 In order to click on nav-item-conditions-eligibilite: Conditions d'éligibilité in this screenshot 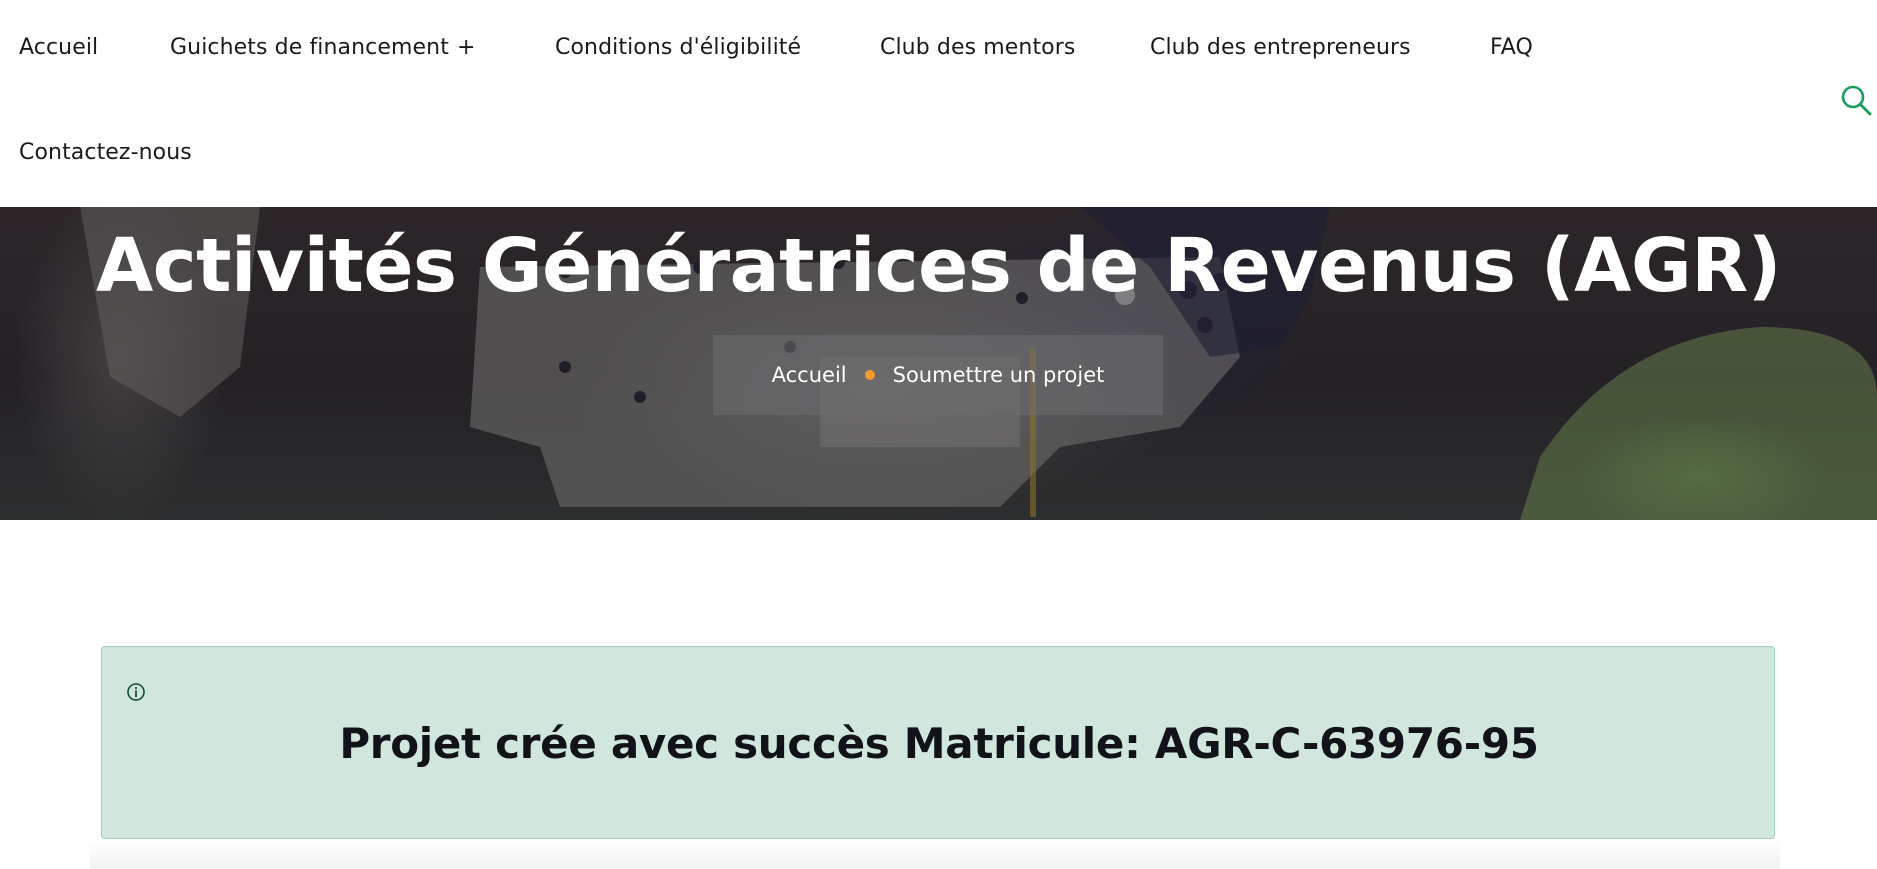, I will do `click(678, 47)`.